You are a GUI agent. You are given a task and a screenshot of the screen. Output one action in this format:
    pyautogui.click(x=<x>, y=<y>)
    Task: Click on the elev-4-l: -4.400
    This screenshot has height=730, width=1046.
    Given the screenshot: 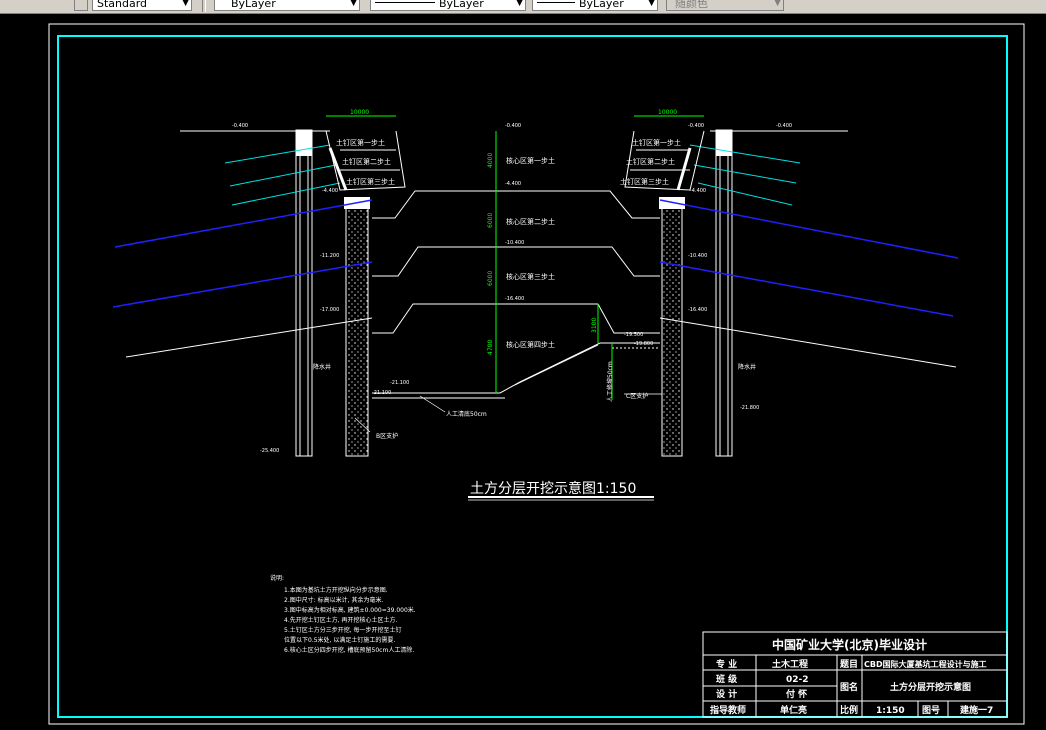 What is the action you would take?
    pyautogui.click(x=330, y=191)
    